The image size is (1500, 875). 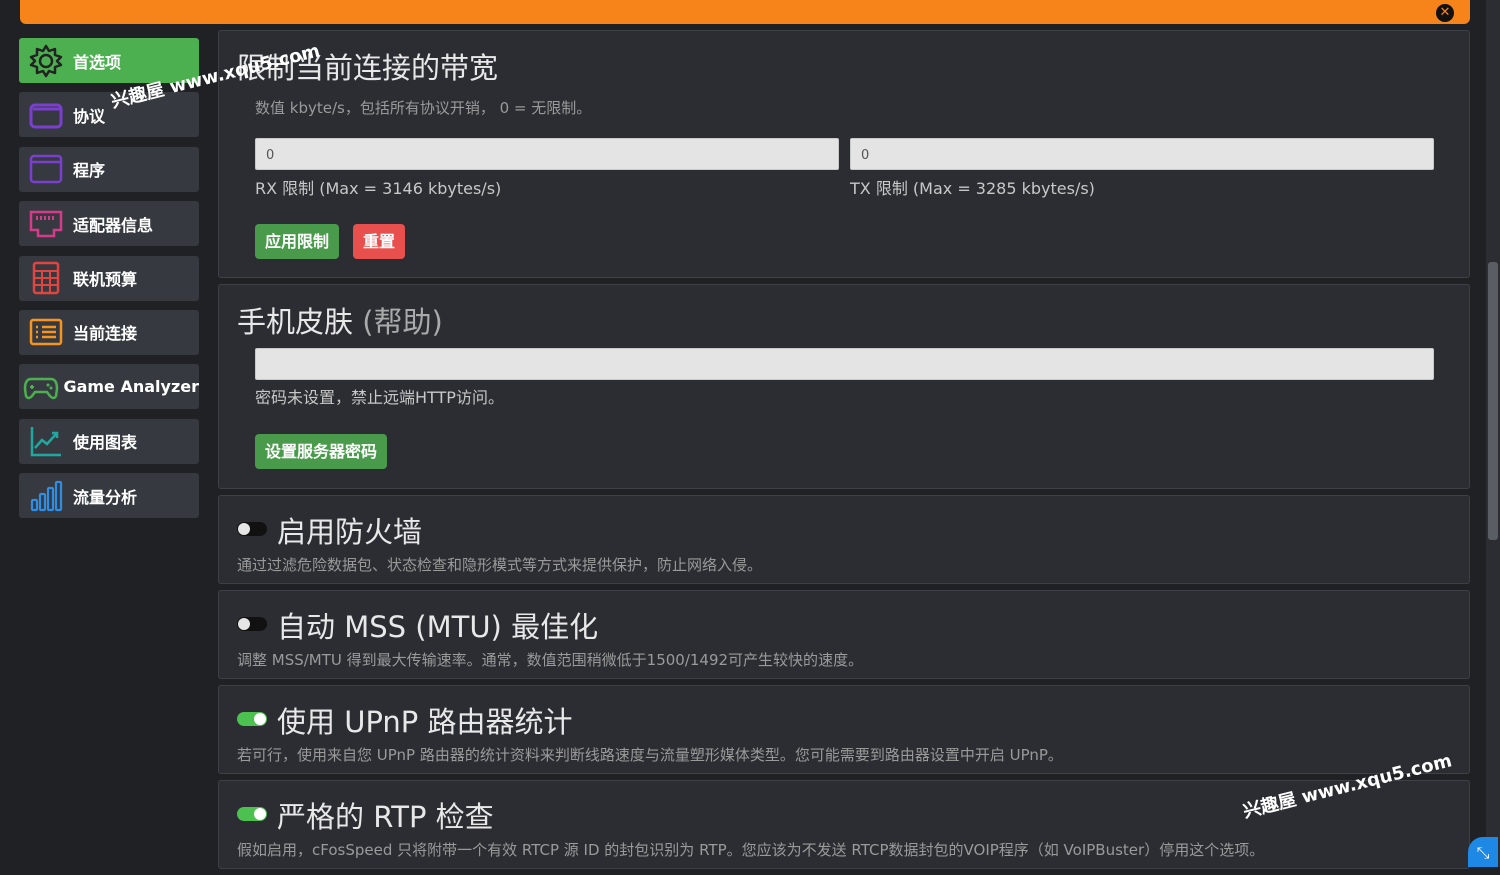 What do you see at coordinates (378, 188) in the screenshot?
I see `rx-limit-label: RX 限制 (Max = 3146 kbytes/s)` at bounding box center [378, 188].